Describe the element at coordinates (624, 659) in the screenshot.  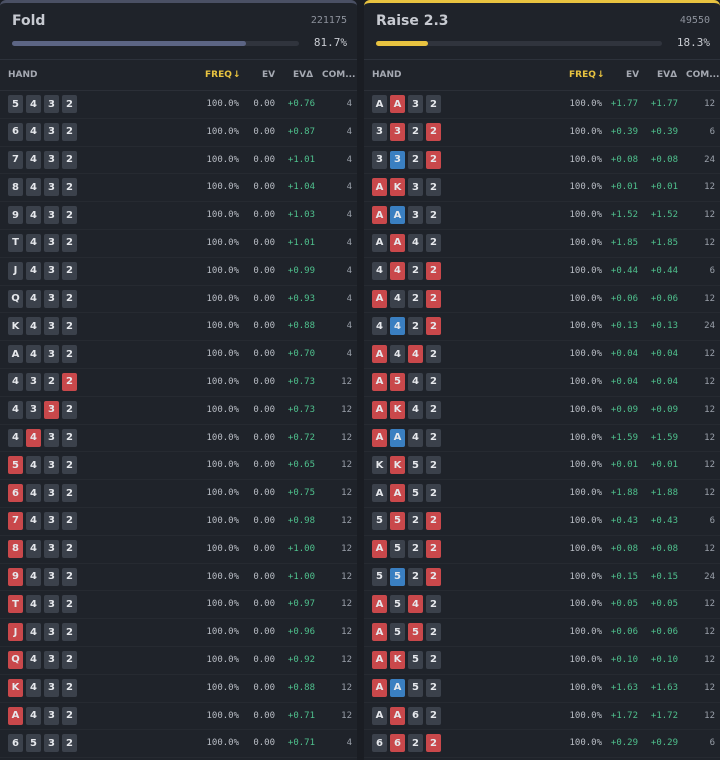
I see `ev-cell: +0.10` at that location.